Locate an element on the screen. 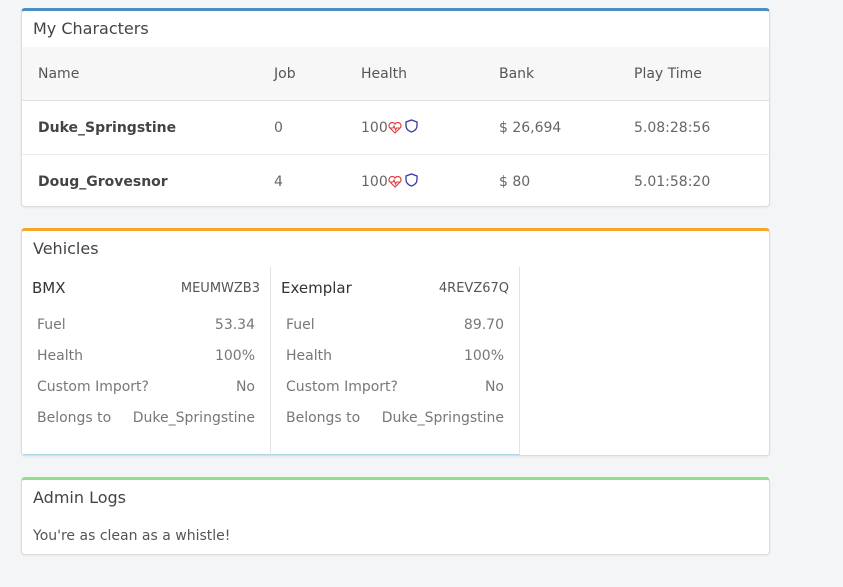 This screenshot has width=843, height=587. character-bank: $ 26,694 is located at coordinates (566, 127).